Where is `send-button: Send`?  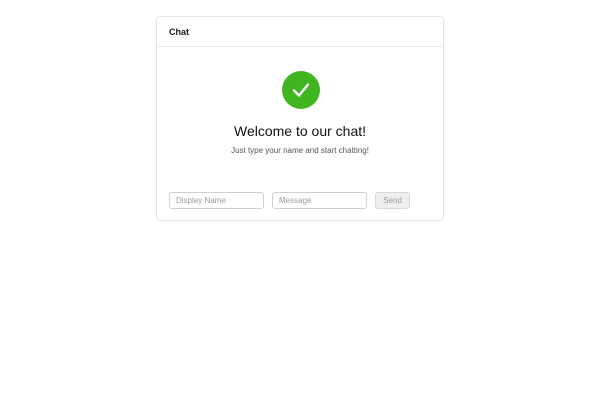
send-button: Send is located at coordinates (392, 200).